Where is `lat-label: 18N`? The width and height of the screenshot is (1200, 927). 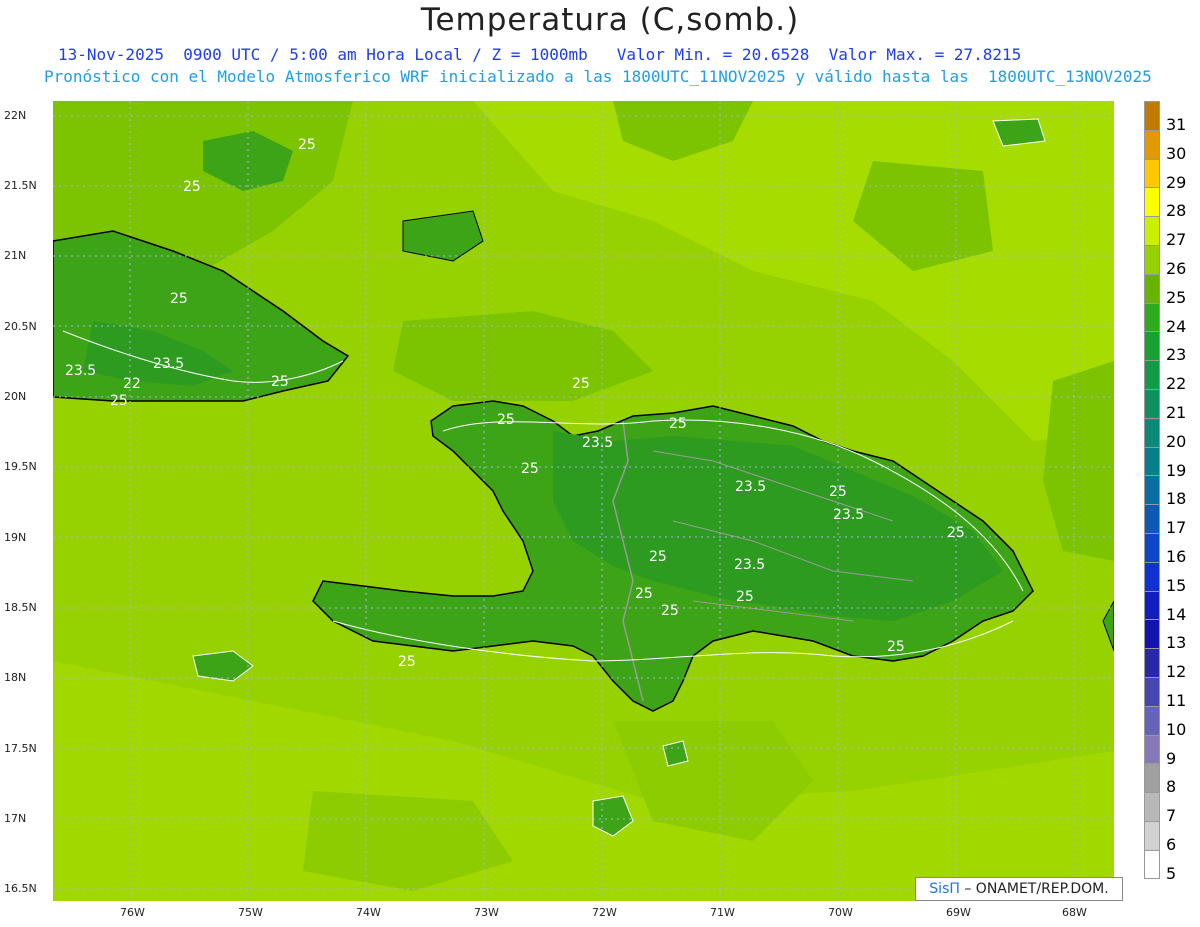
lat-label: 18N is located at coordinates (15, 677).